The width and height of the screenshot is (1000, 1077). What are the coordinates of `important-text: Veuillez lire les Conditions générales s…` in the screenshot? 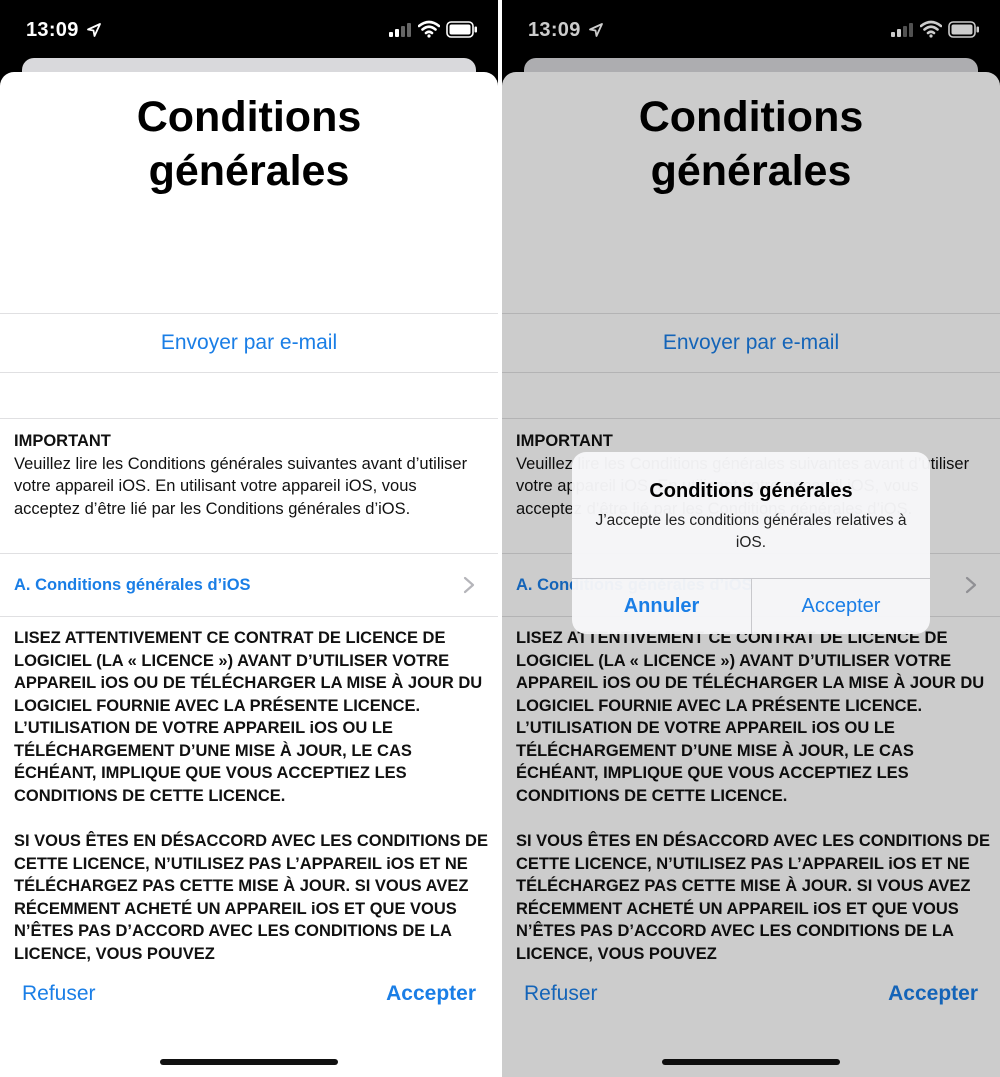 It's located at (241, 486).